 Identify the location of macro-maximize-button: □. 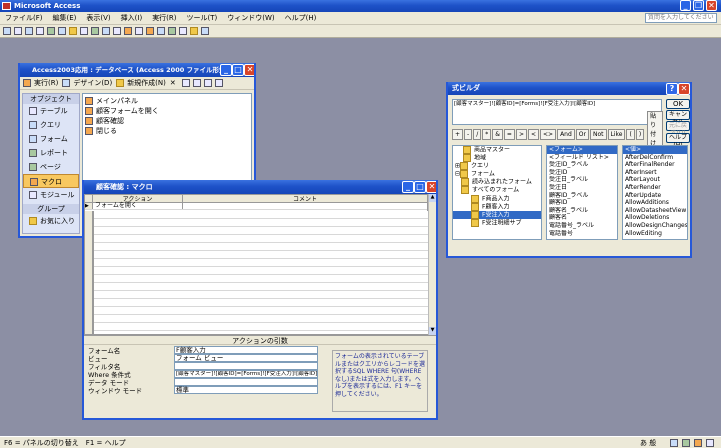
(420, 187).